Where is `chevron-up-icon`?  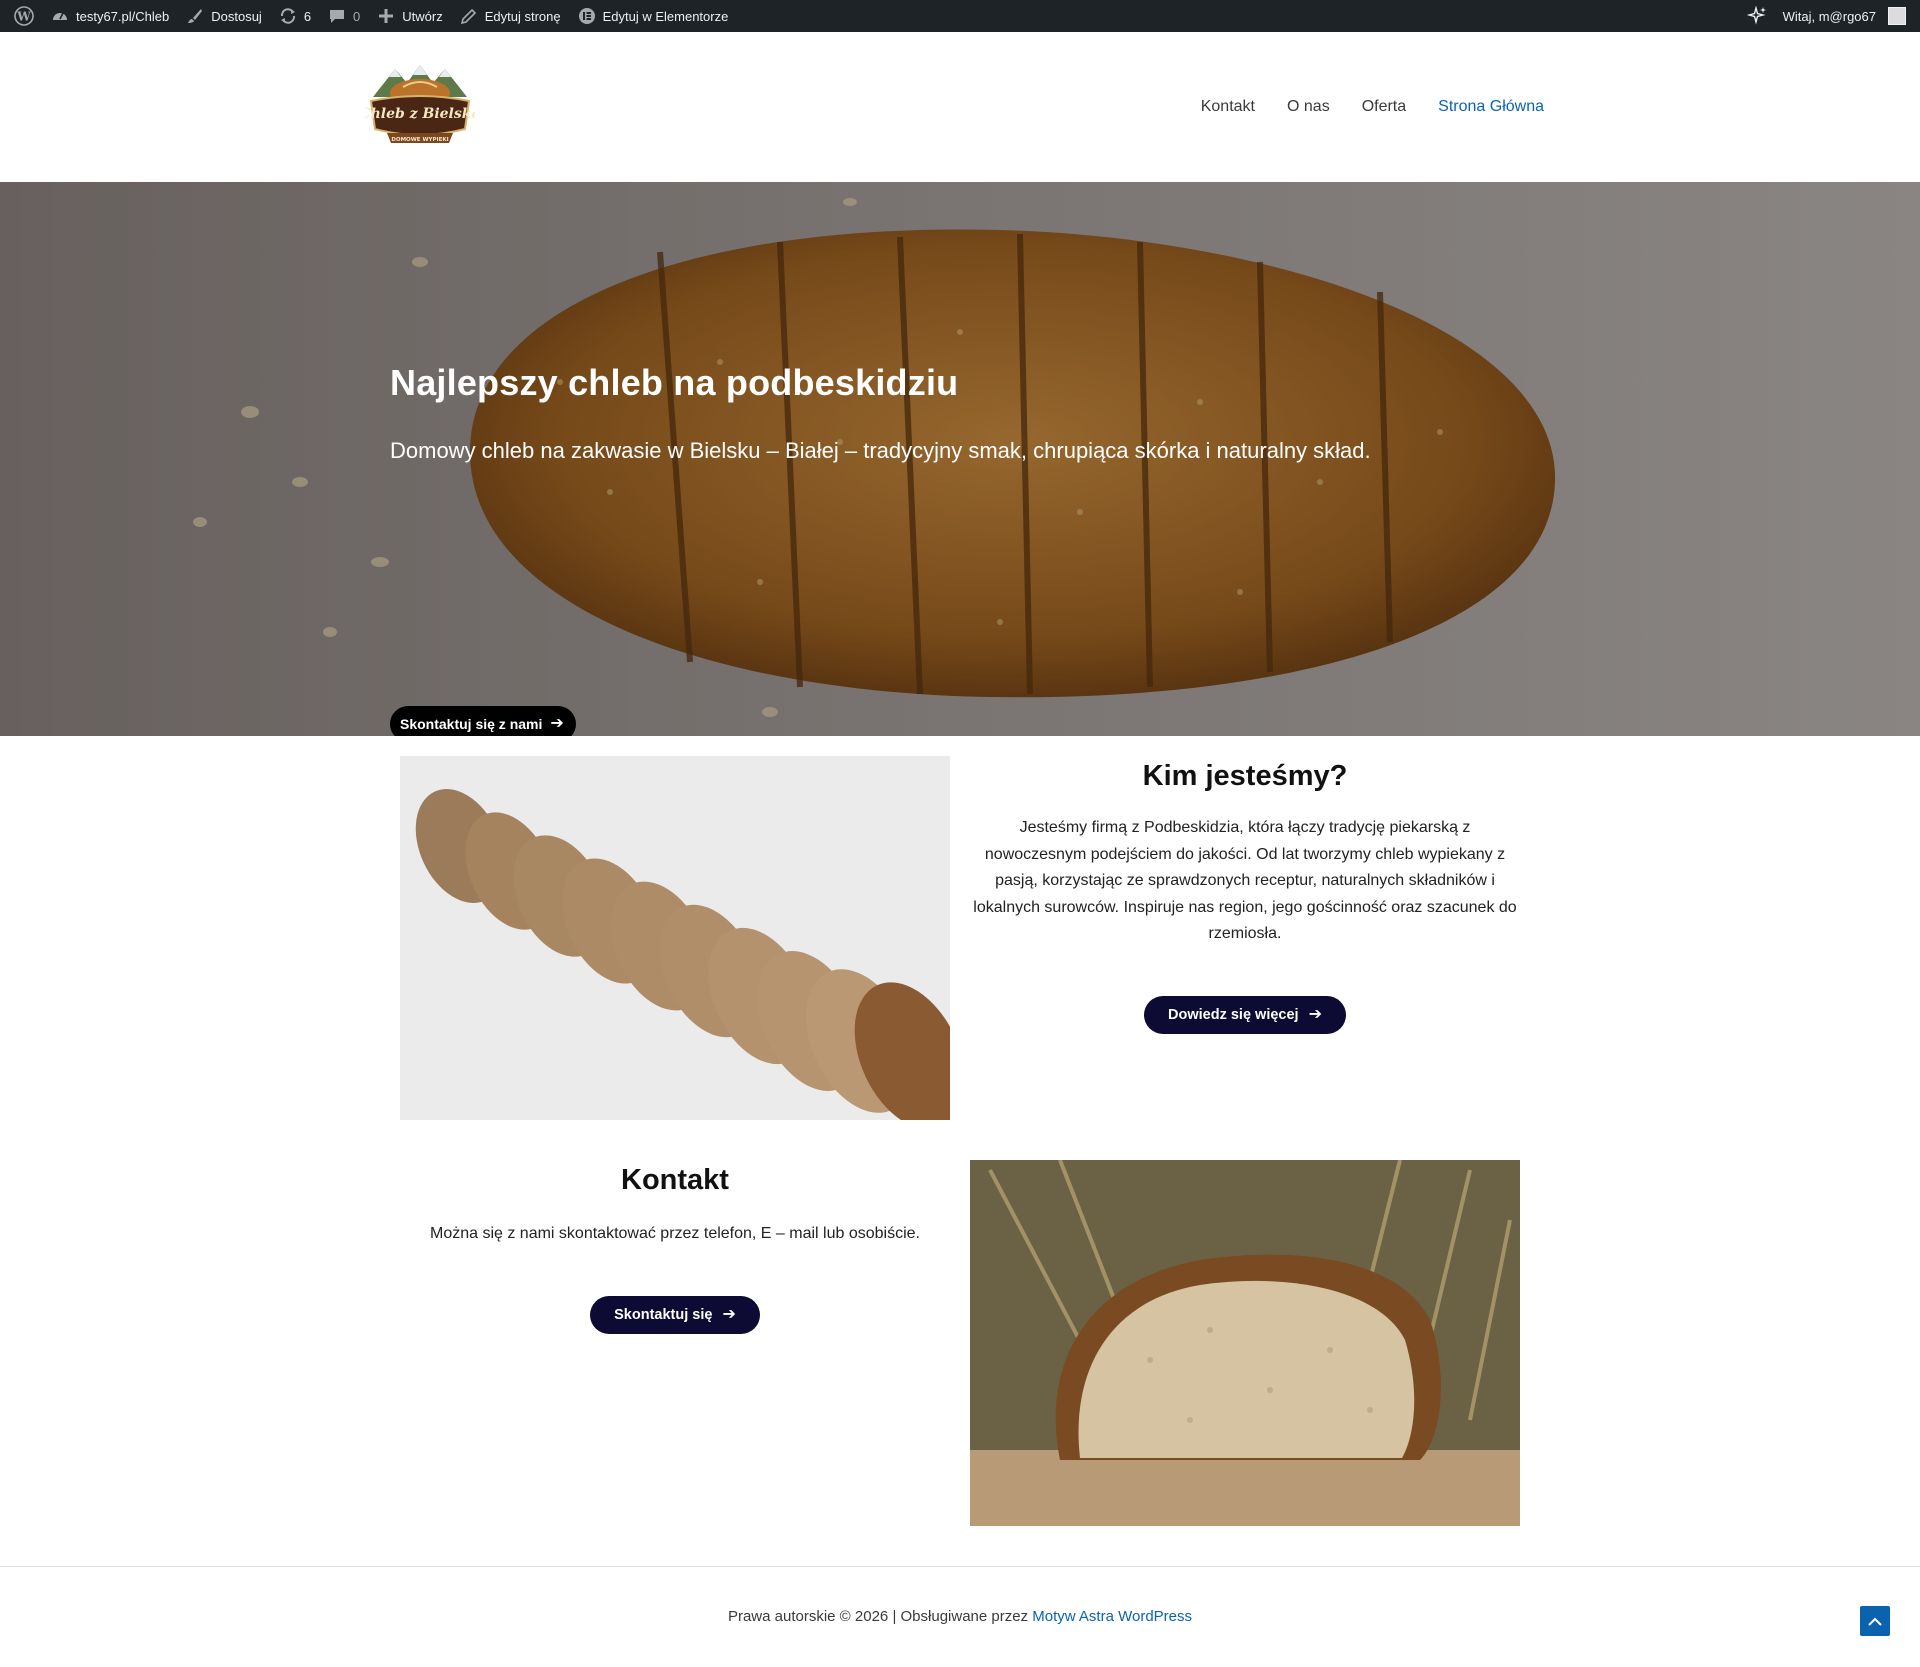
chevron-up-icon is located at coordinates (1875, 1621).